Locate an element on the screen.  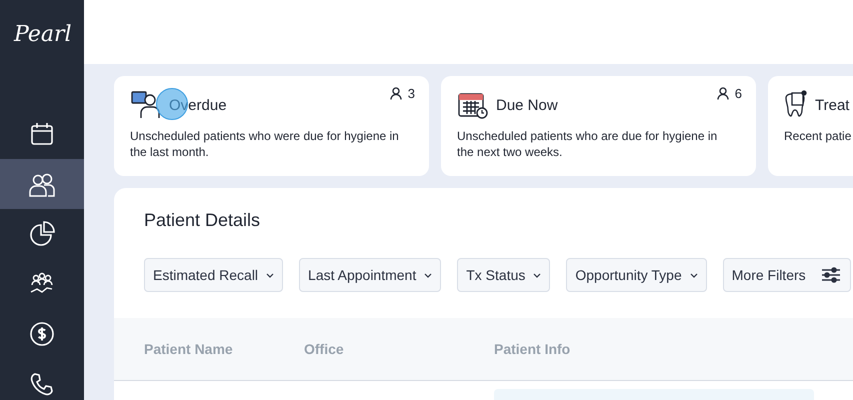
logo: Pearl is located at coordinates (43, 34).